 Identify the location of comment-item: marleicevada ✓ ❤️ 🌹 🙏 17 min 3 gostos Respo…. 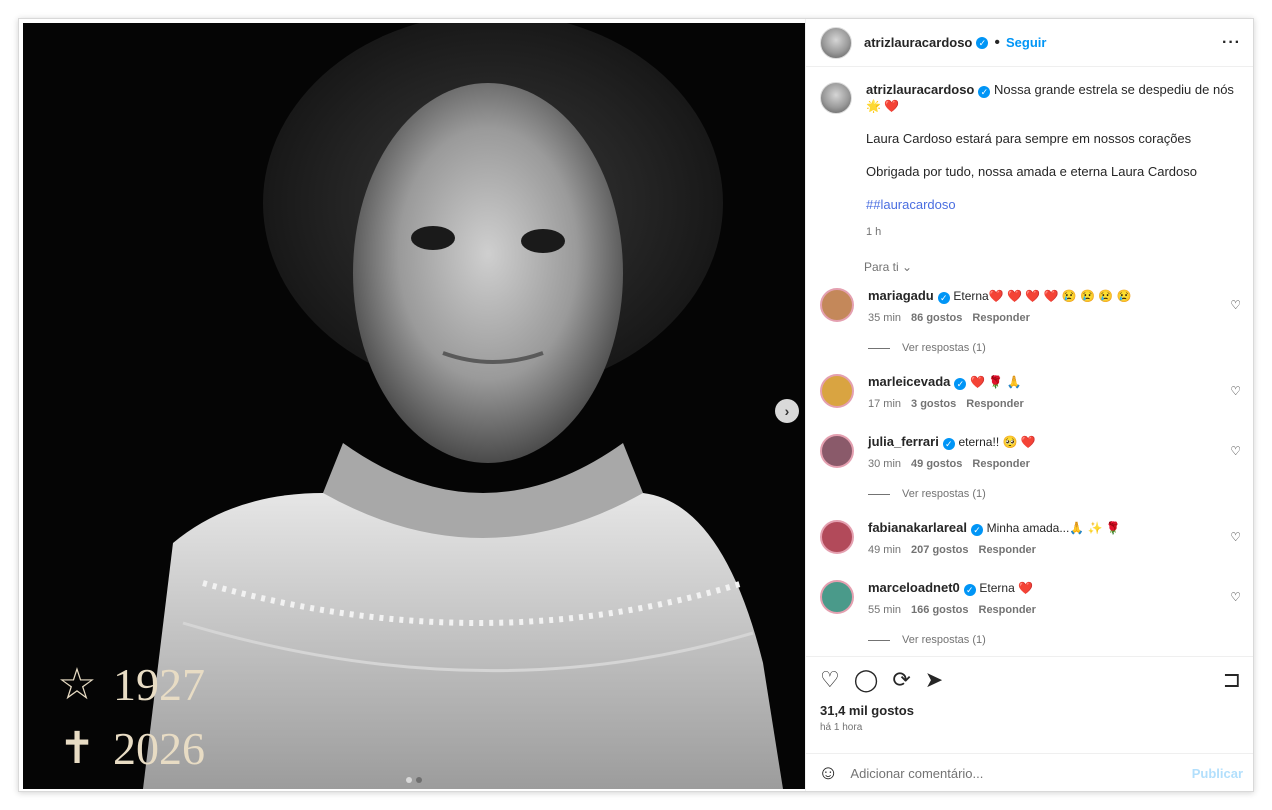
(1029, 393).